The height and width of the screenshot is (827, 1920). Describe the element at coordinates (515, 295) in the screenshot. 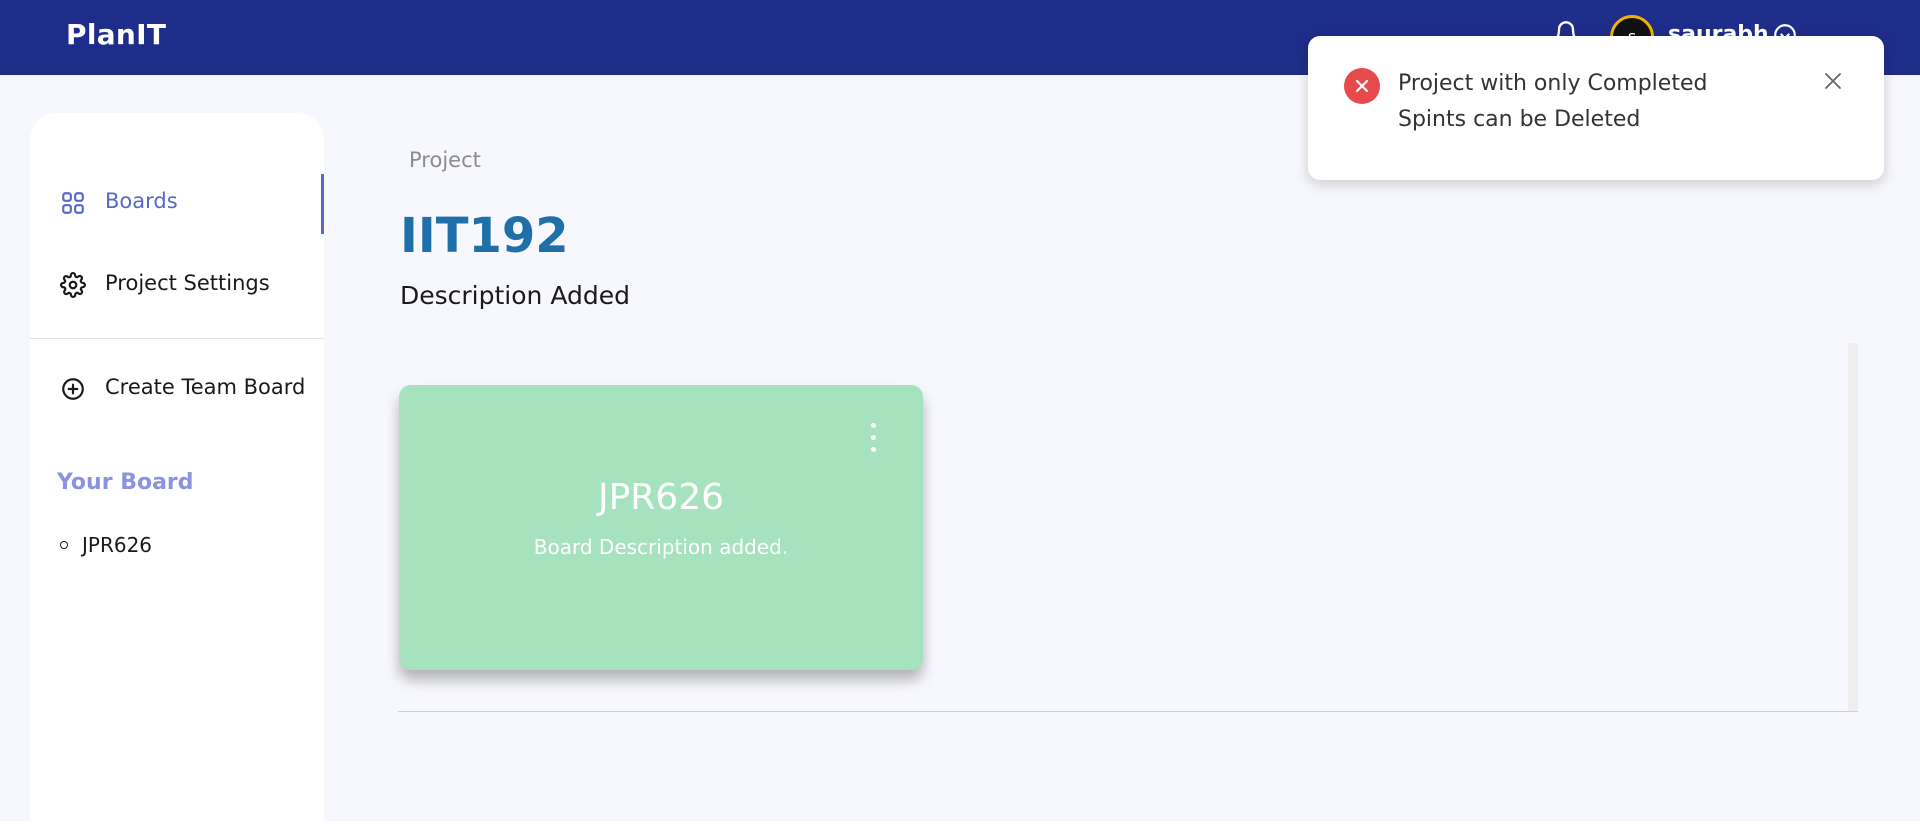

I see `project-description: Description Added` at that location.